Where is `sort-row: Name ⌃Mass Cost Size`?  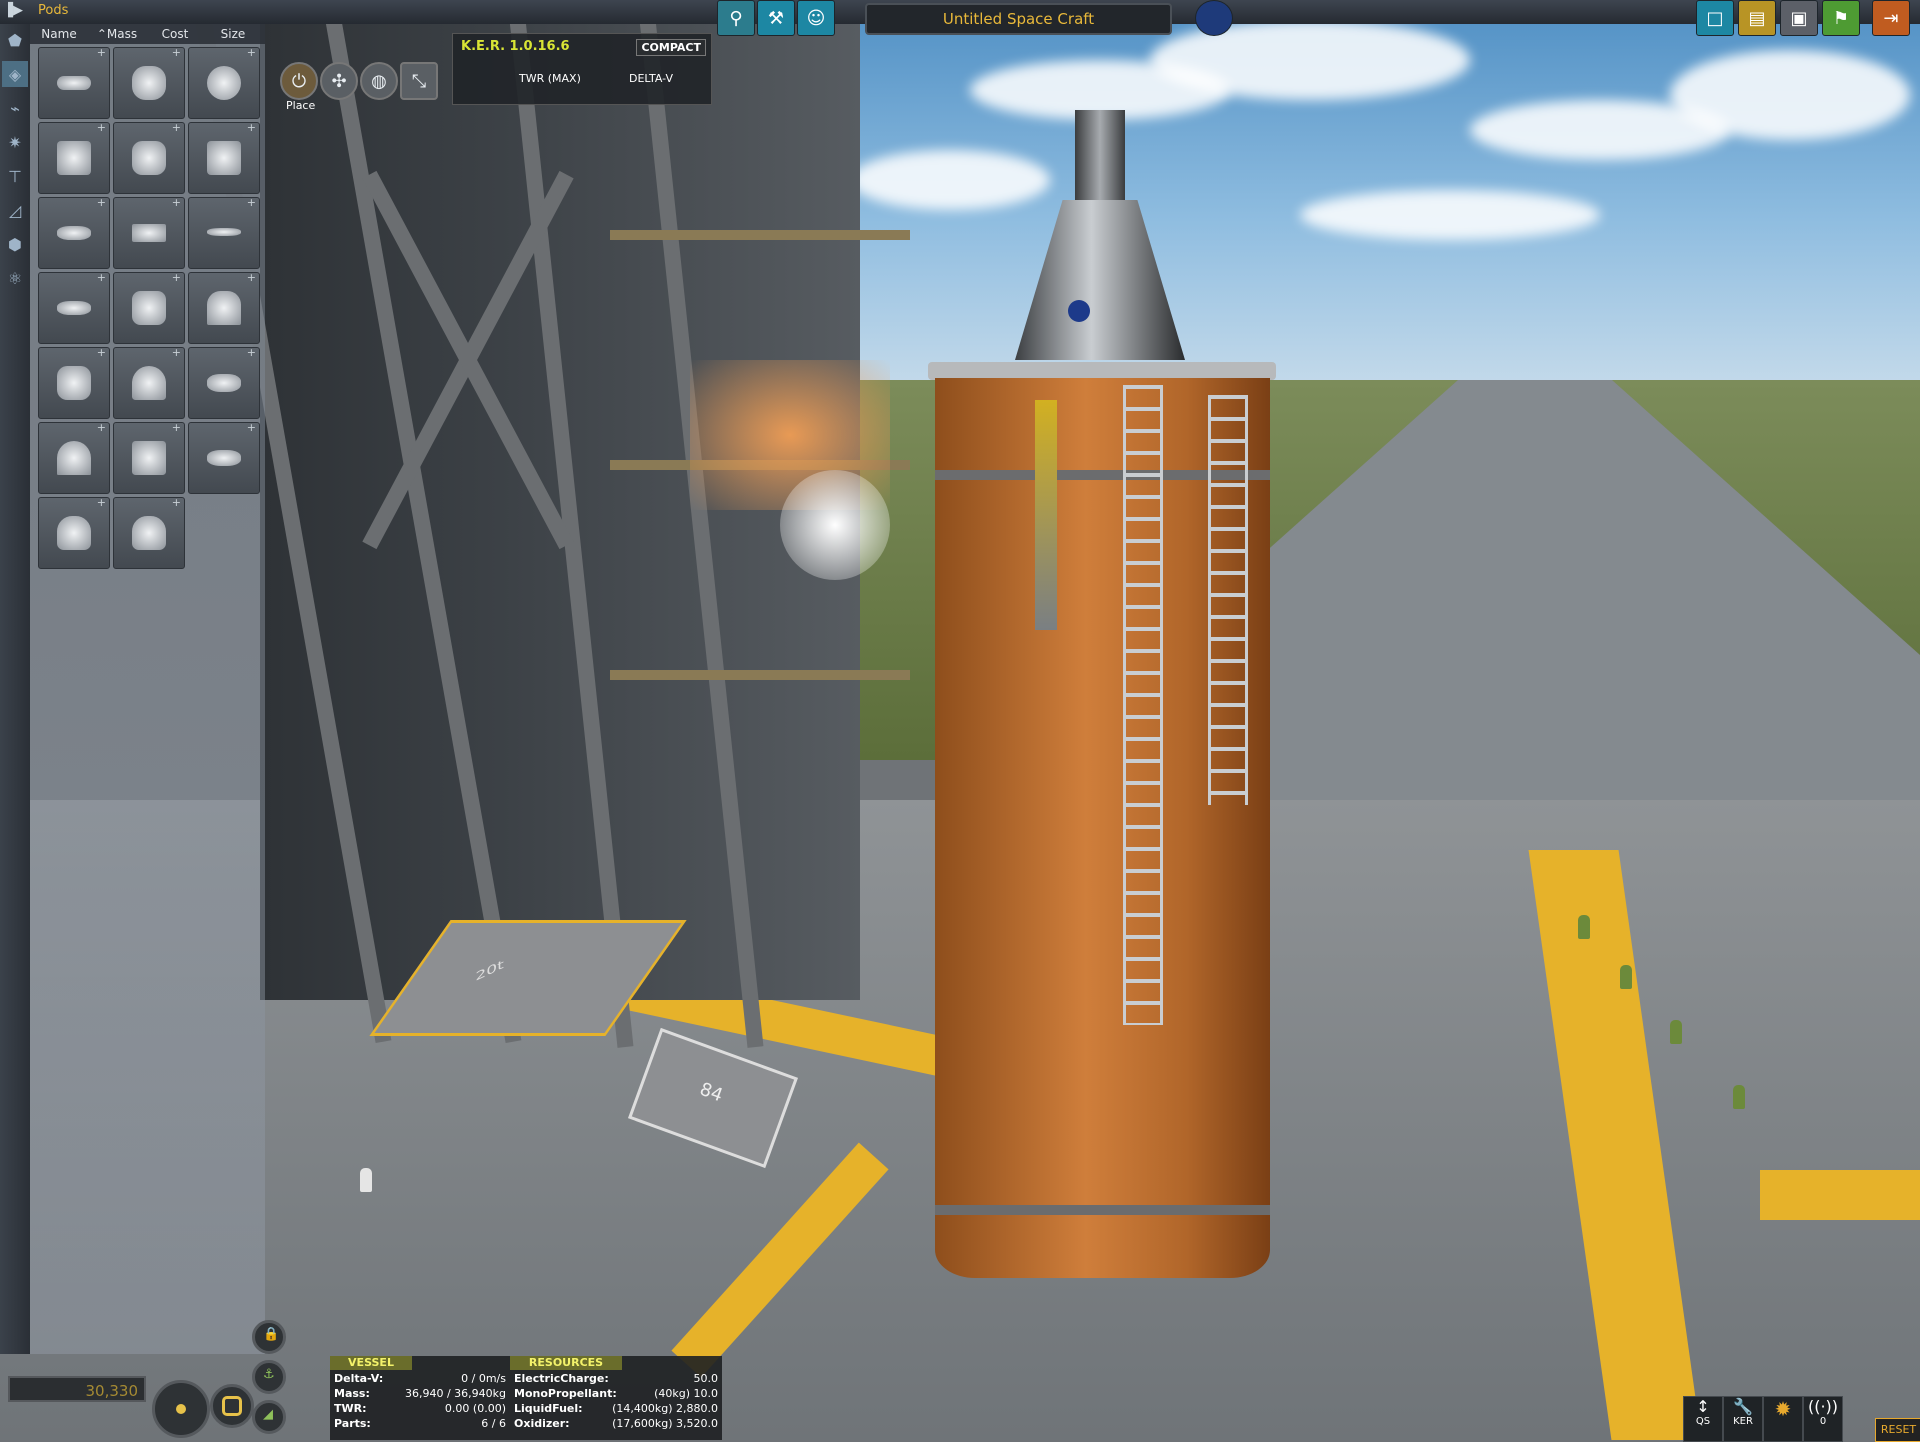
sort-row: Name ⌃Mass Cost Size is located at coordinates (147, 34).